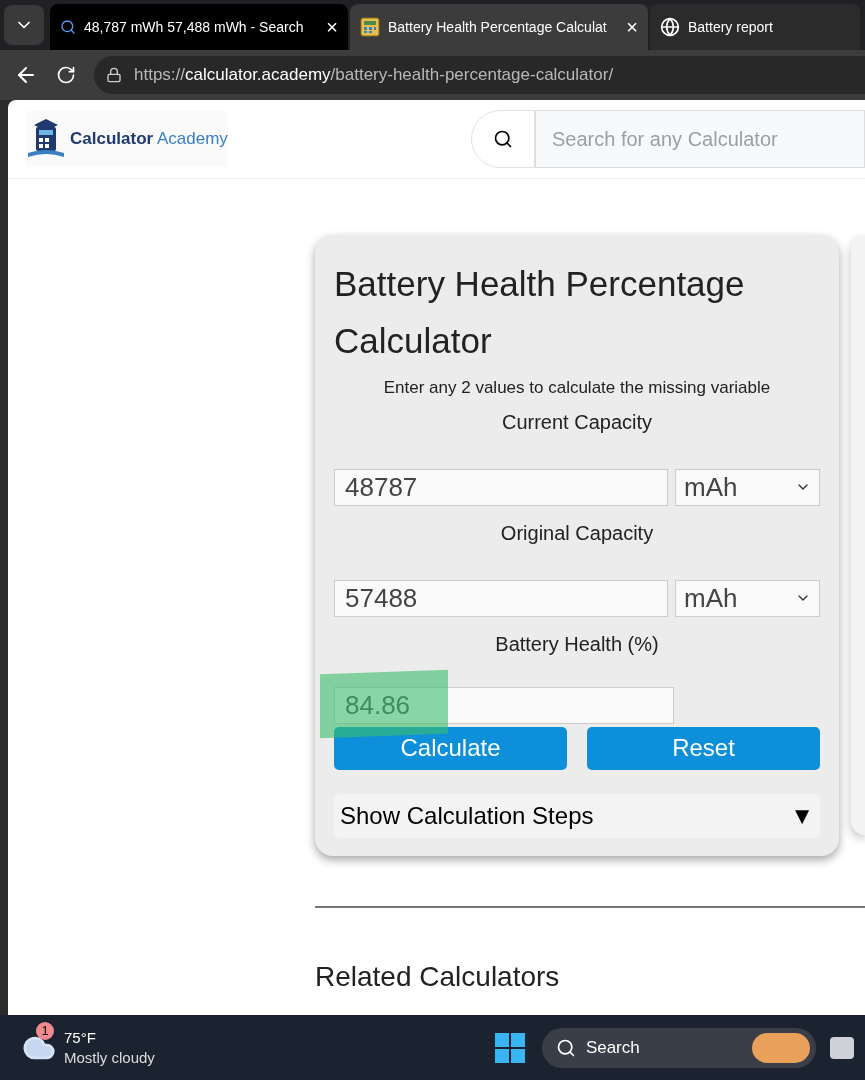  I want to click on taskbar-search: Search, so click(678, 1047).